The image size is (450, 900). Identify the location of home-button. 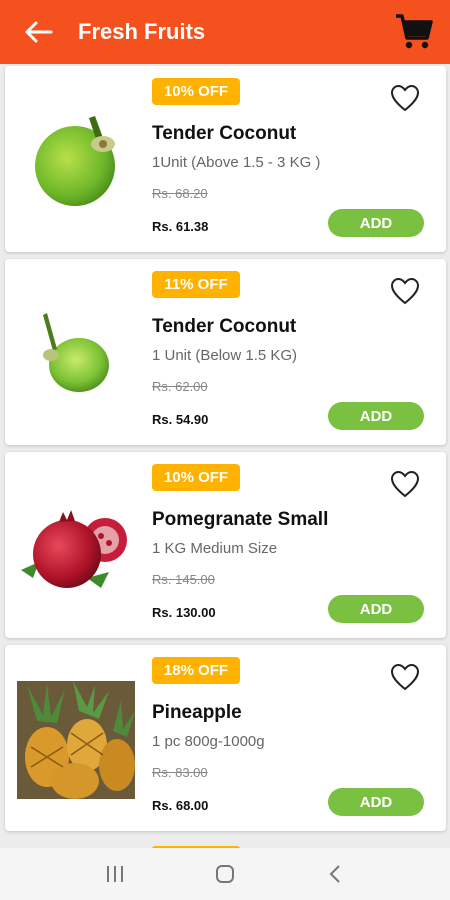
(225, 874).